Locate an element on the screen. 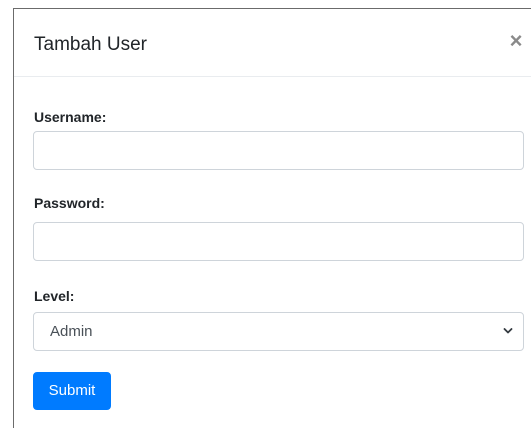  username-label: Username: is located at coordinates (70, 117).